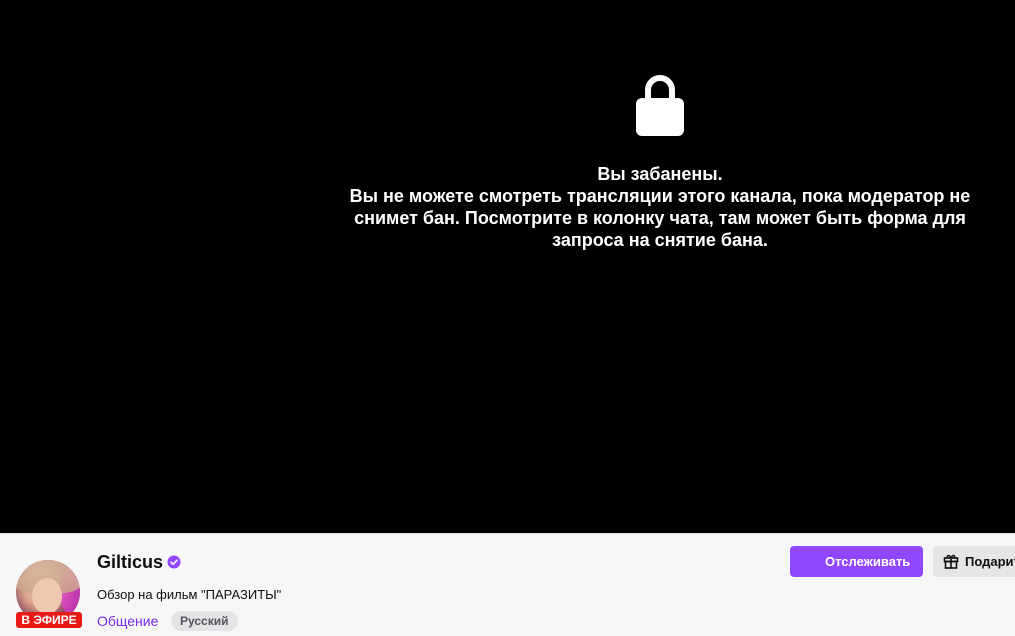  I want to click on channel-avatar: В ЭФИРЕ, so click(49, 594).